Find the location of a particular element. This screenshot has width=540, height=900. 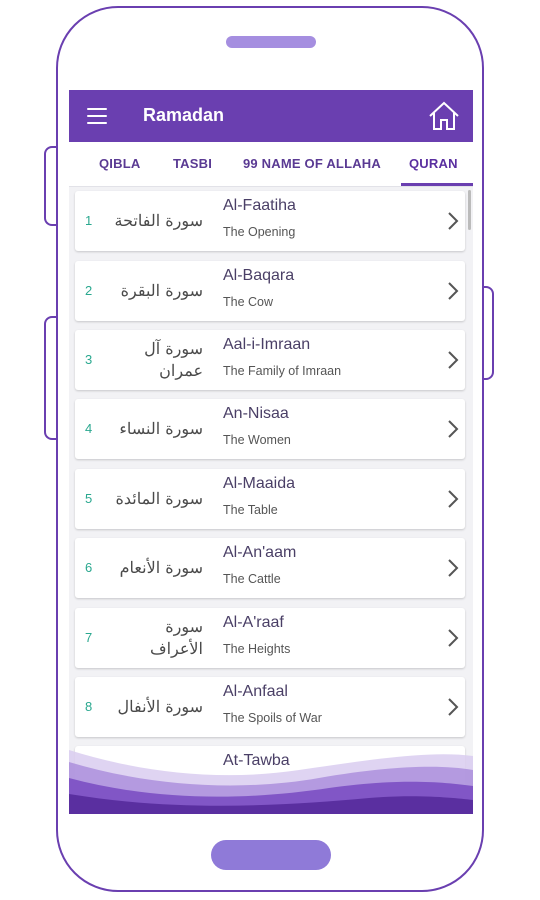

surah-arabic-name: سورة المائدة is located at coordinates (159, 498).